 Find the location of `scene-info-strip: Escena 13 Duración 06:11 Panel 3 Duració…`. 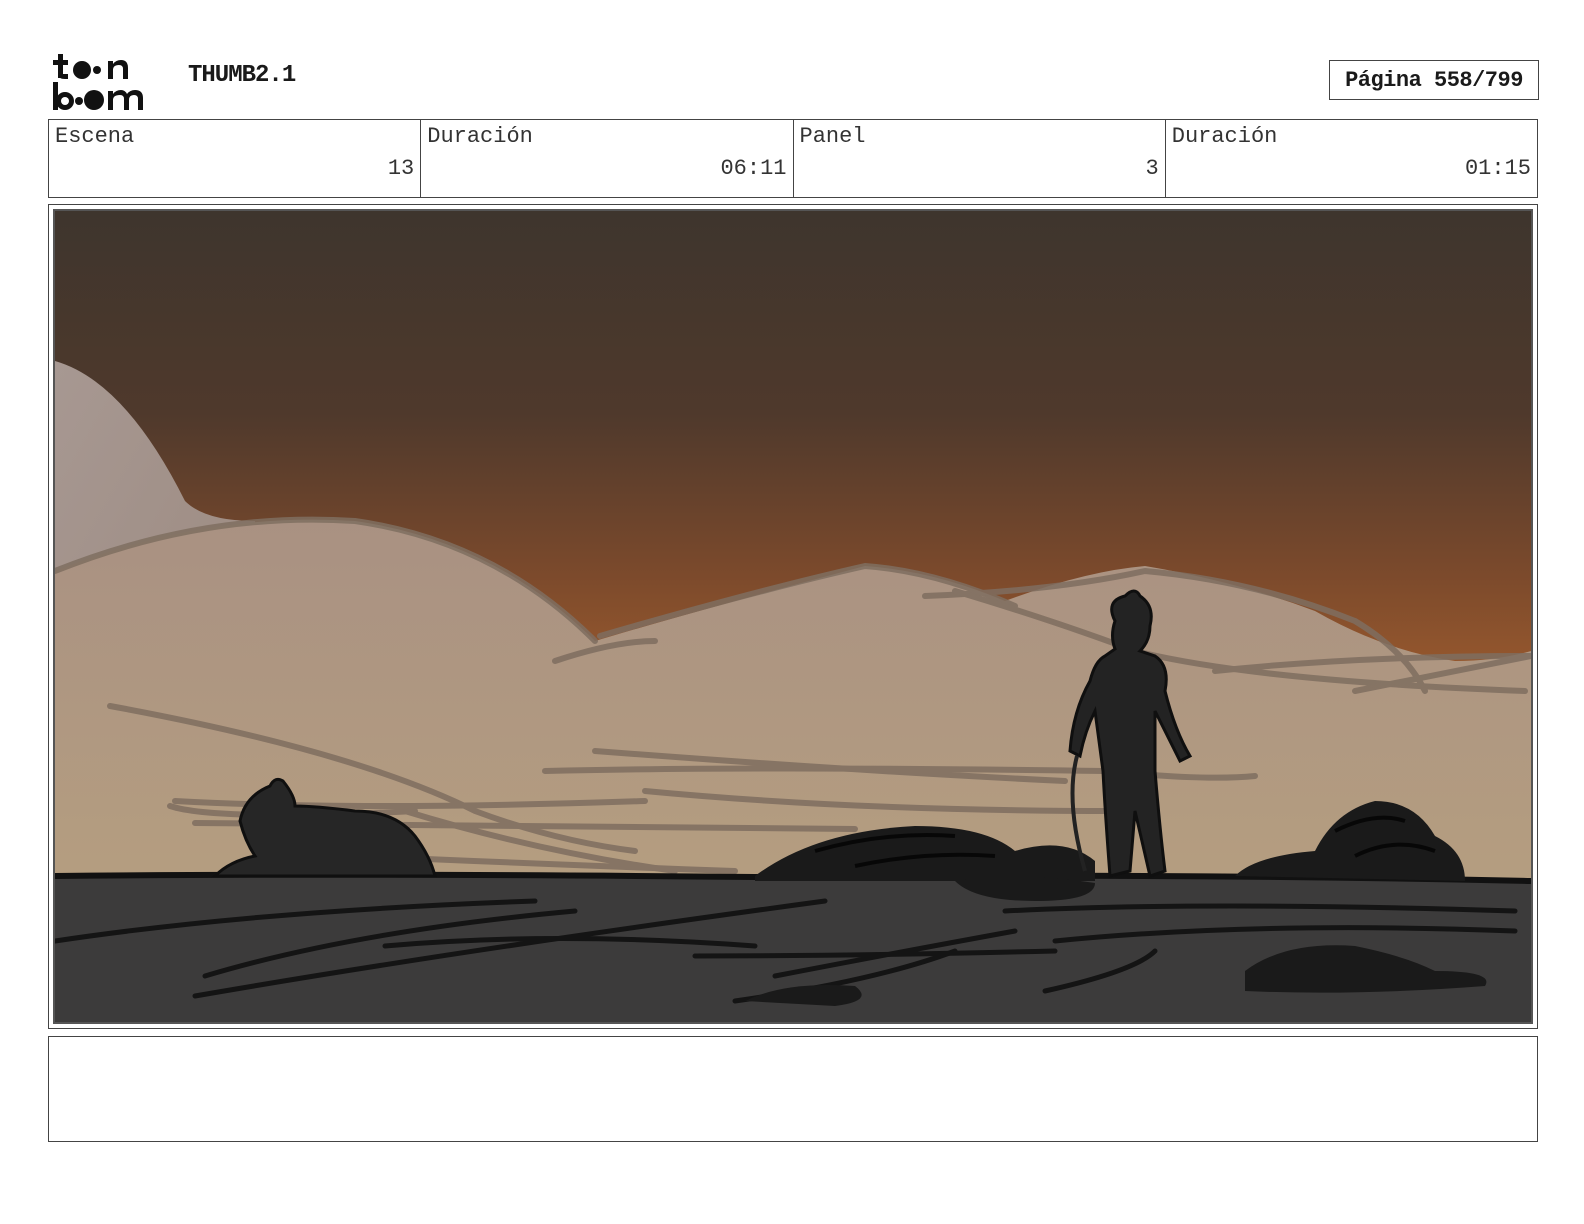

scene-info-strip: Escena 13 Duración 06:11 Panel 3 Duració… is located at coordinates (793, 158).